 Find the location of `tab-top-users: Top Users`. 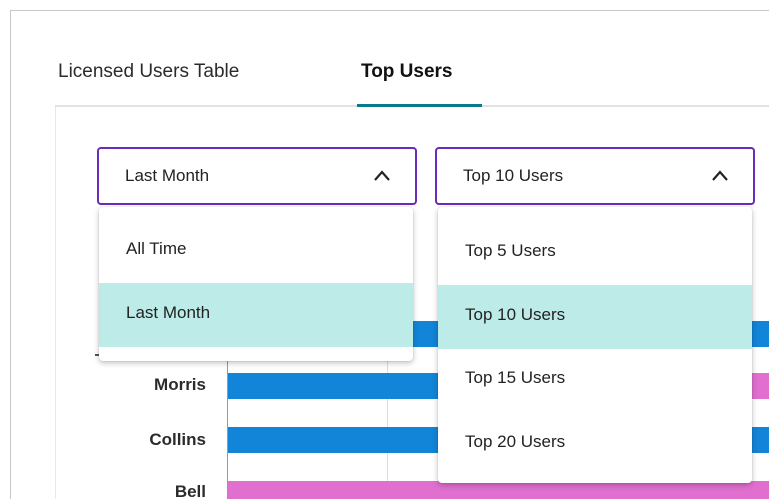

tab-top-users: Top Users is located at coordinates (407, 72).